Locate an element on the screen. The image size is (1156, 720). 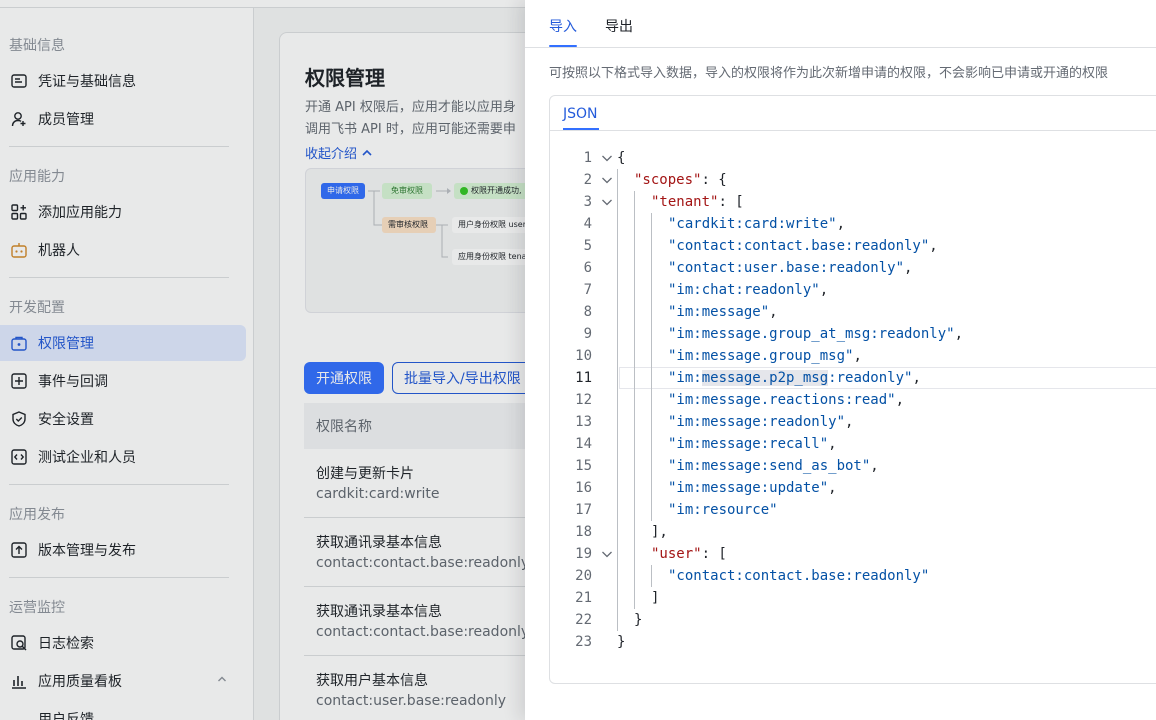
line-number: 17 is located at coordinates (583, 510).